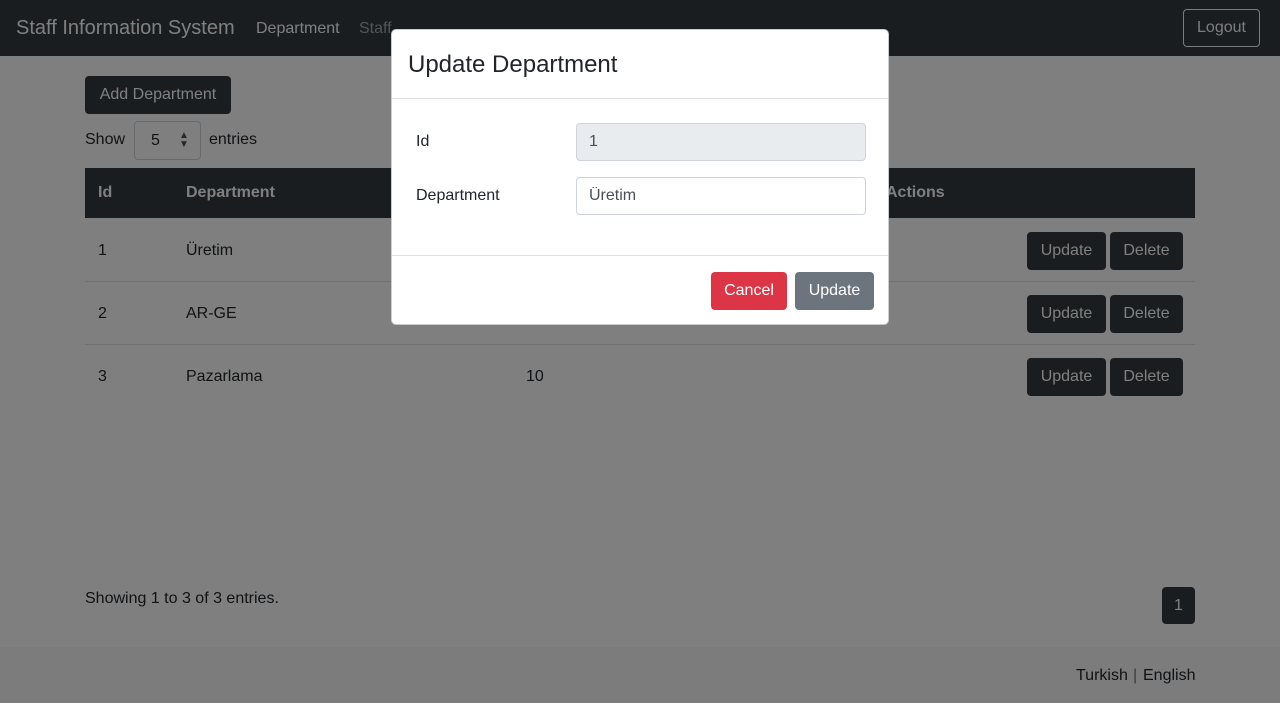 This screenshot has height=703, width=1280. I want to click on modal-footer-divider, so click(640, 255).